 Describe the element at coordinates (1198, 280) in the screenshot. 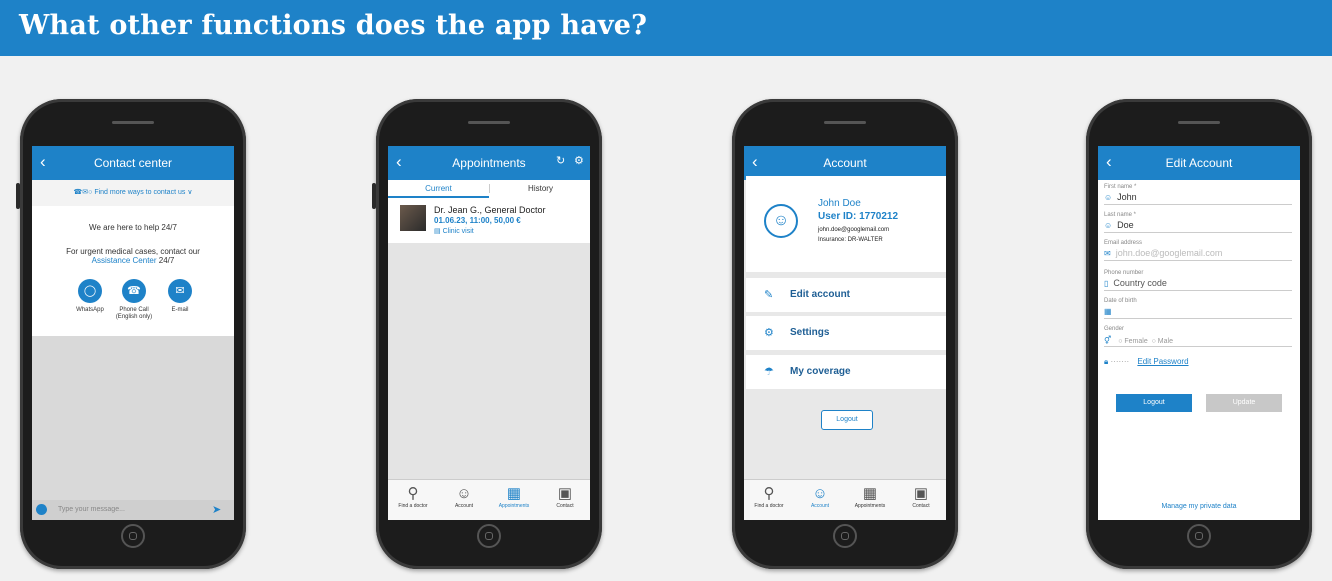

I see `phone-field: Phone number ▯ Country code` at that location.